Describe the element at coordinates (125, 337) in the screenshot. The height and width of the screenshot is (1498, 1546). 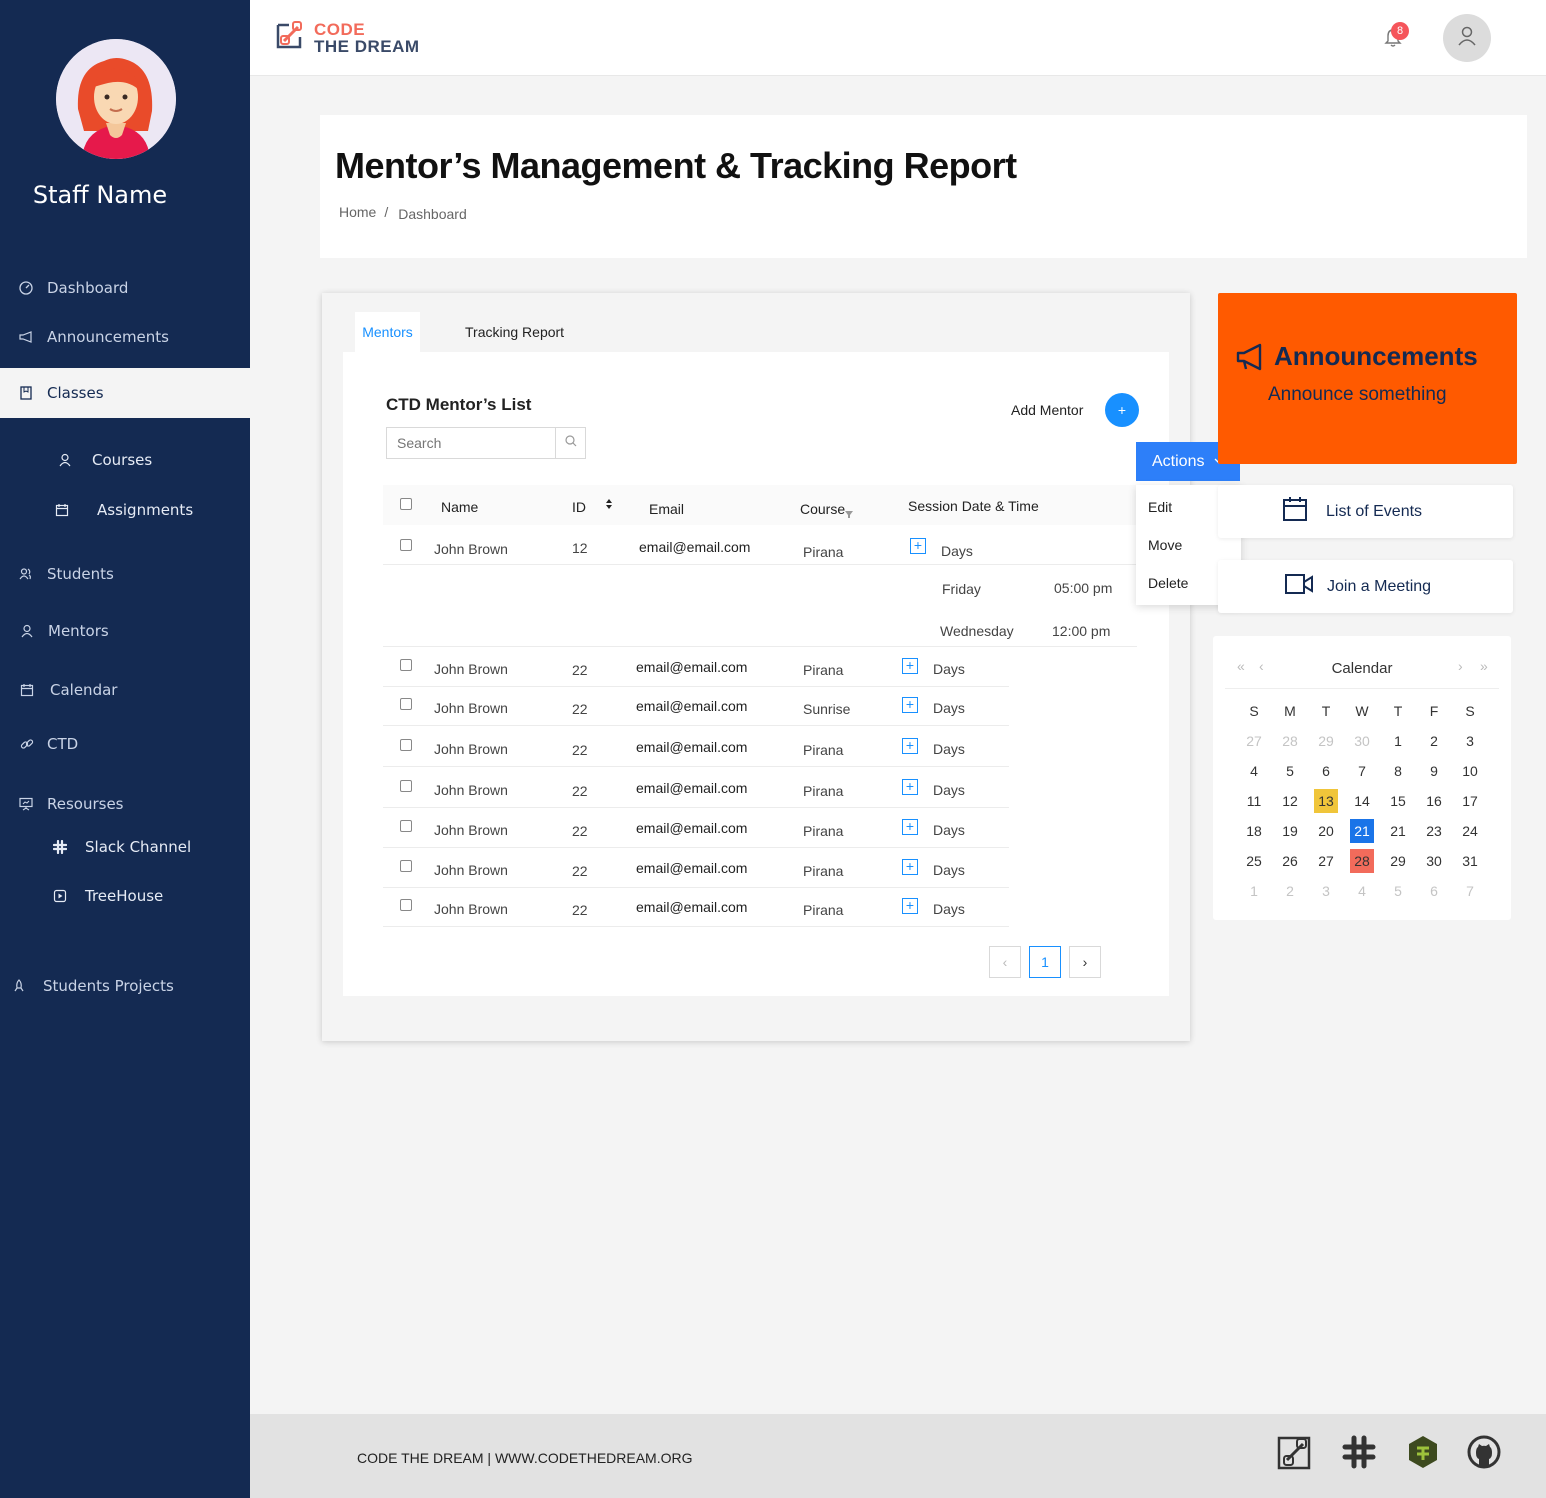
I see `nav-announcements: Announcements` at that location.